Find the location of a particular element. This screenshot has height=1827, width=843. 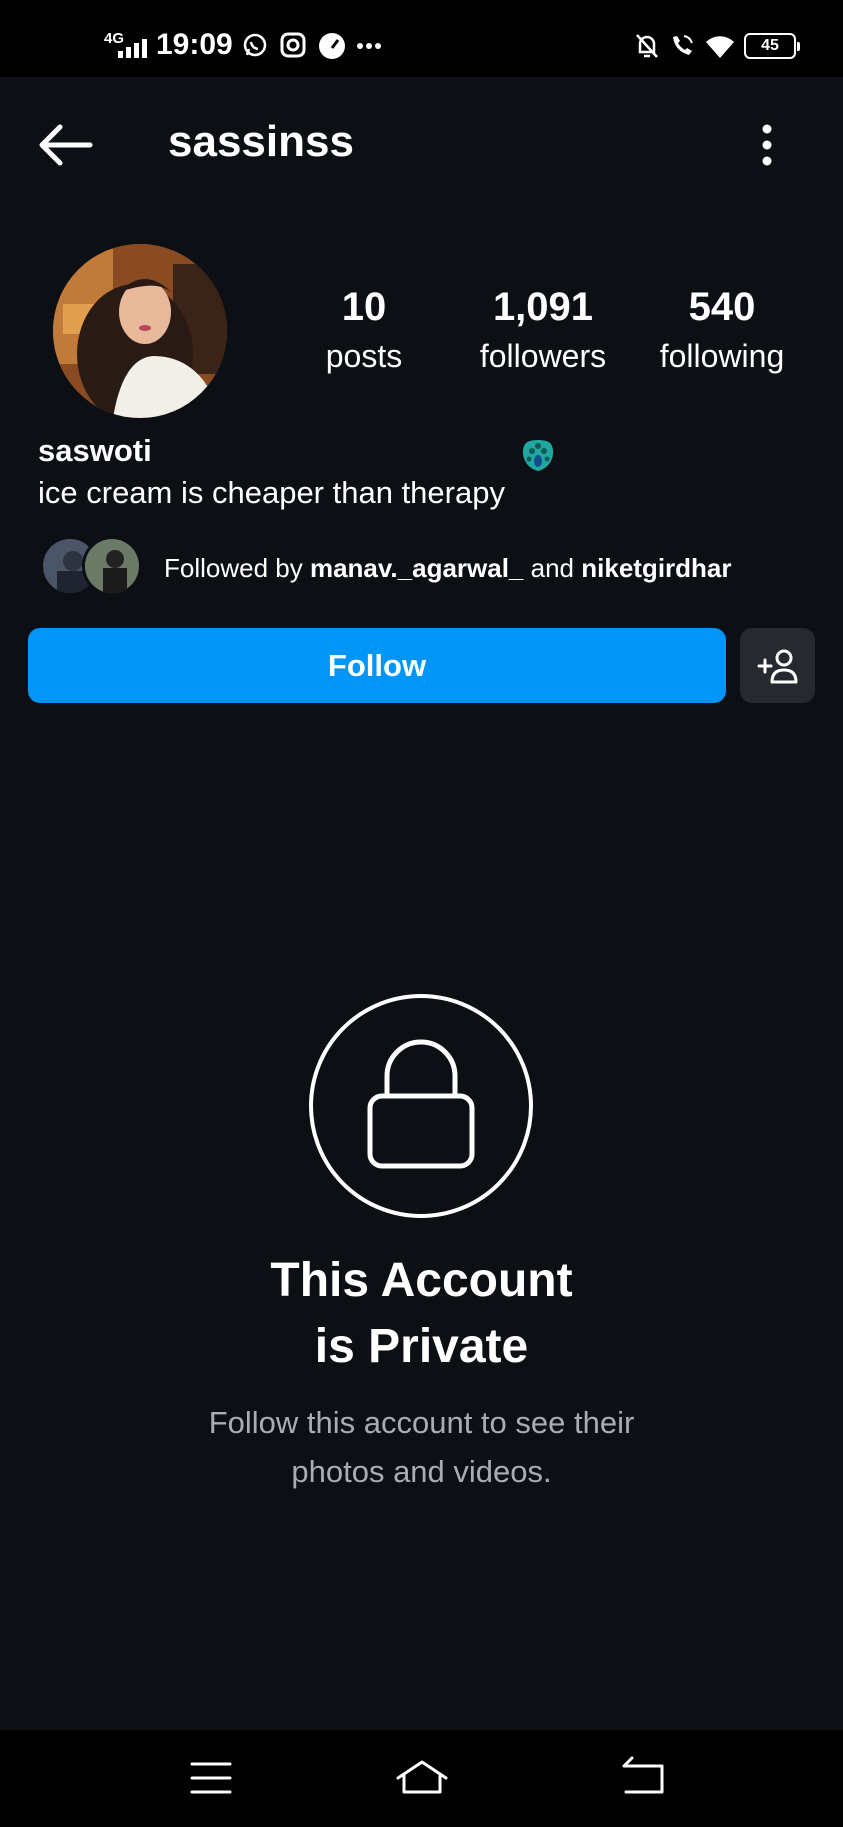

wifi-icon is located at coordinates (720, 48).